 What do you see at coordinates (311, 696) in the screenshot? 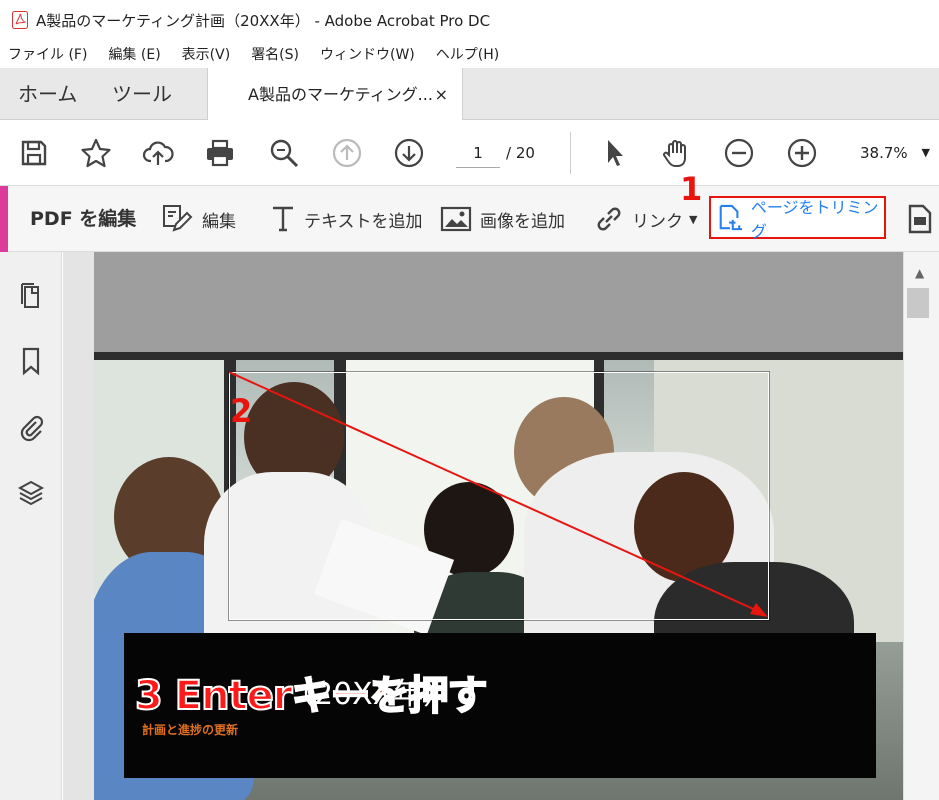
I see `step-3-label: 3 Enterキーを押す` at bounding box center [311, 696].